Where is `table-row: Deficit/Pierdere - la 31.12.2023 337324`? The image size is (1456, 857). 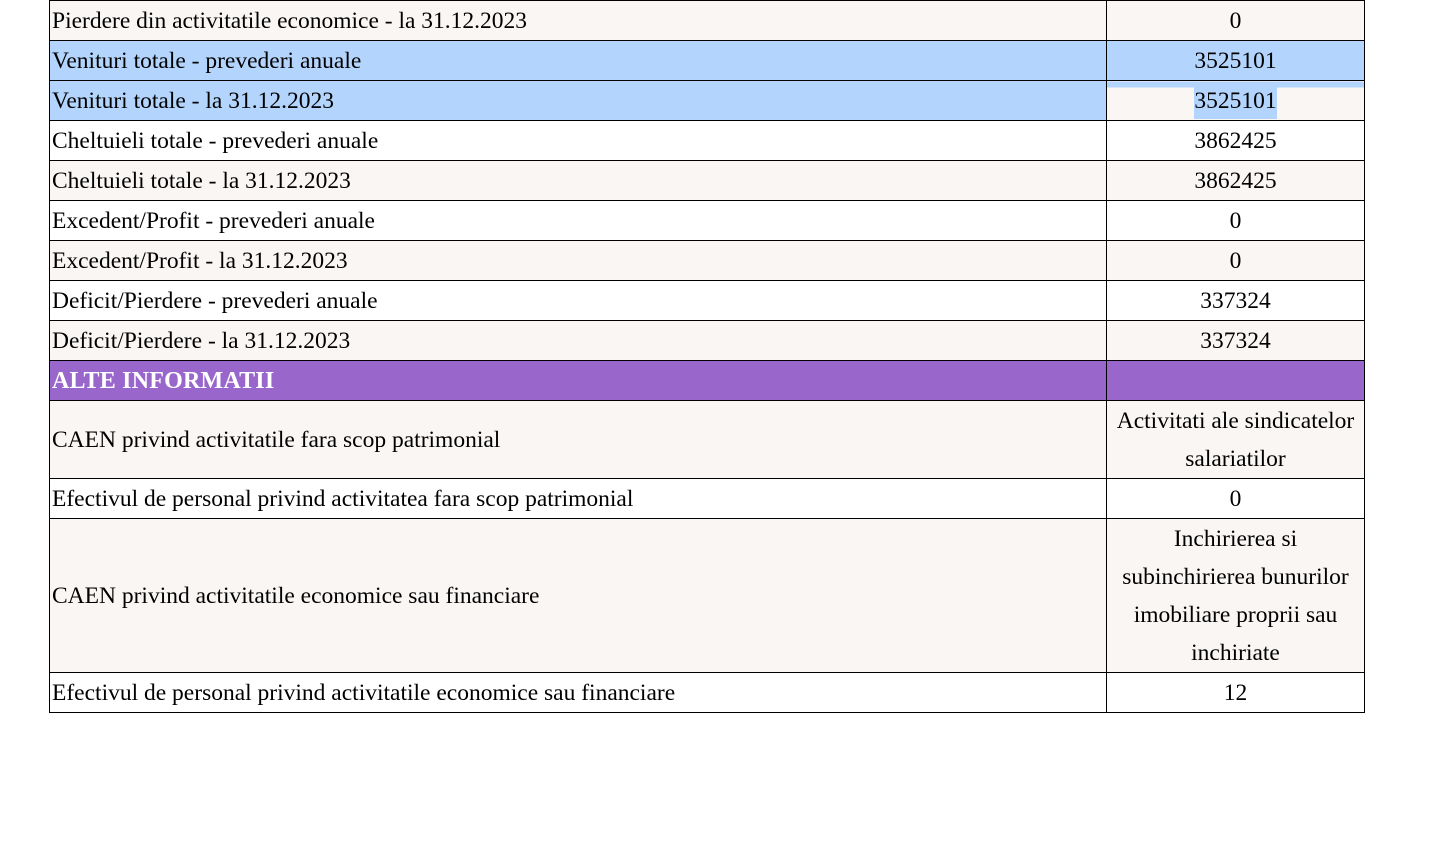
table-row: Deficit/Pierdere - la 31.12.2023 337324 is located at coordinates (707, 340).